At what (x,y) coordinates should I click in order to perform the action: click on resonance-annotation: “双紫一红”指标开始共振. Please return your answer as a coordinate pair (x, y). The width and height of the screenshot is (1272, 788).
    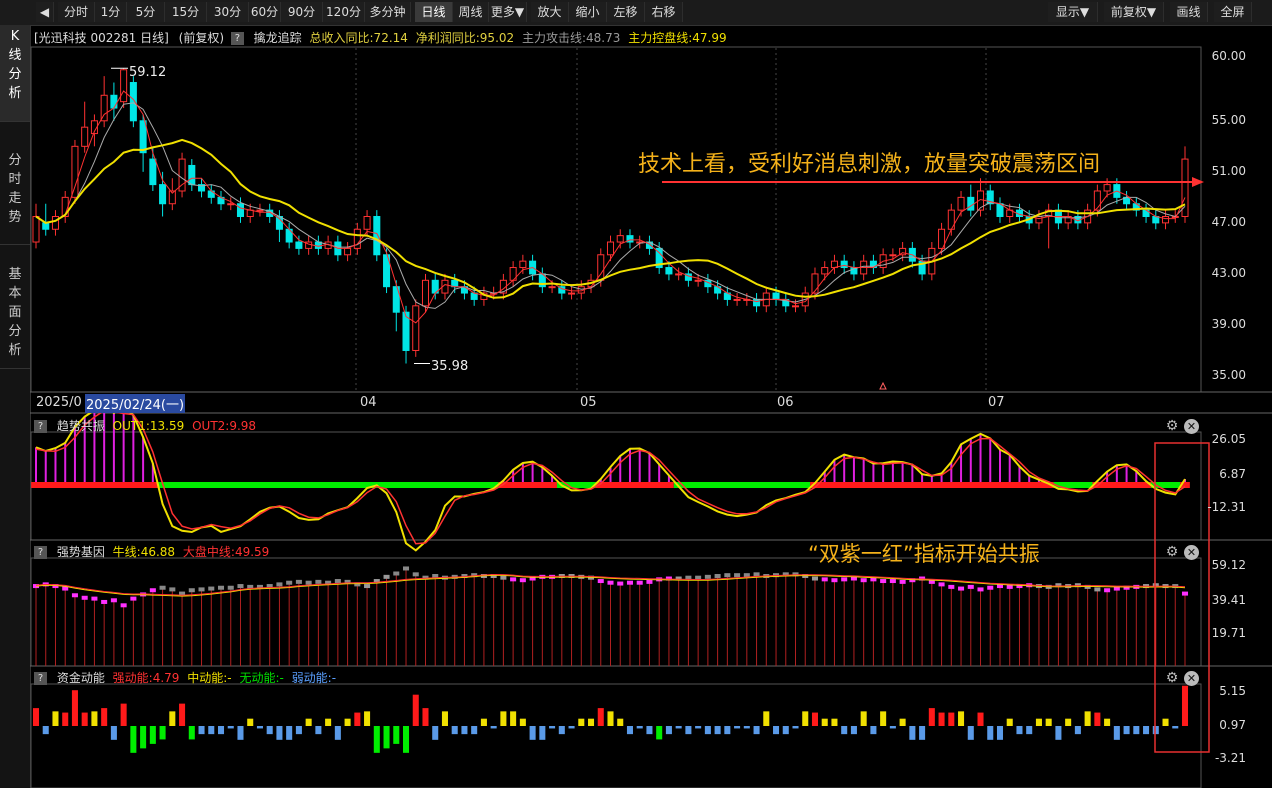
    Looking at the image, I should click on (924, 554).